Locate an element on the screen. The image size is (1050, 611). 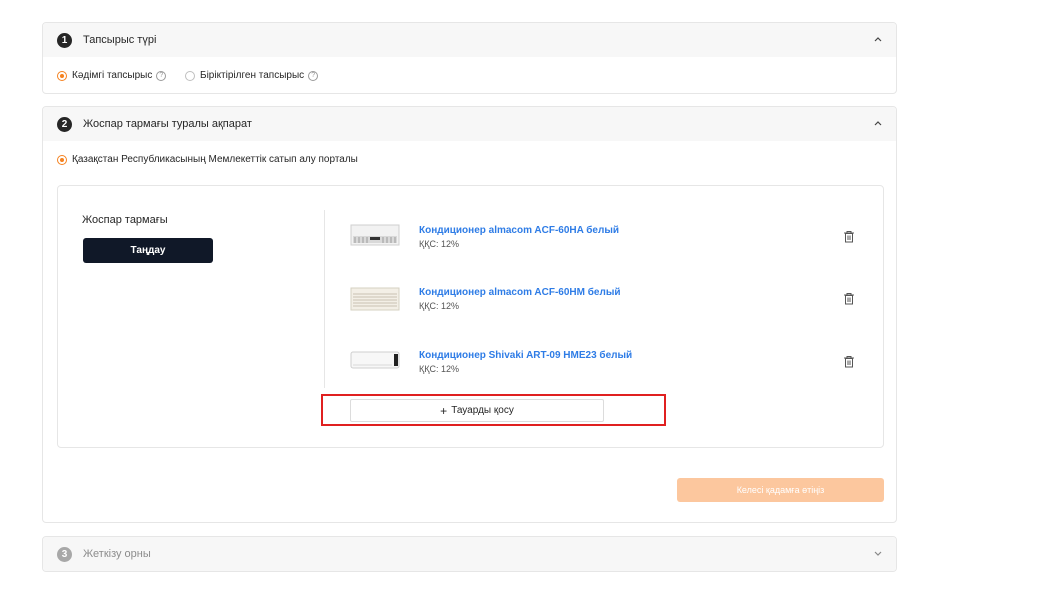
order-type-header: 1 Тапсырыс түрі is located at coordinates (469, 40).